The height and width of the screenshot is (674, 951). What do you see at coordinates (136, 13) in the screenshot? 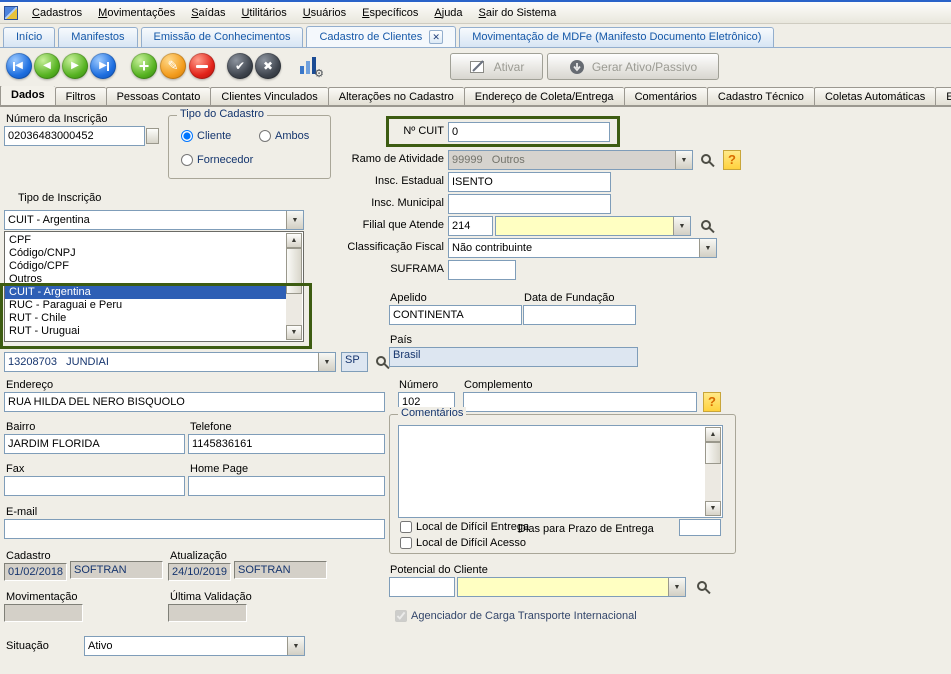
I see `menu-item-movimentacoes: Movimentações` at bounding box center [136, 13].